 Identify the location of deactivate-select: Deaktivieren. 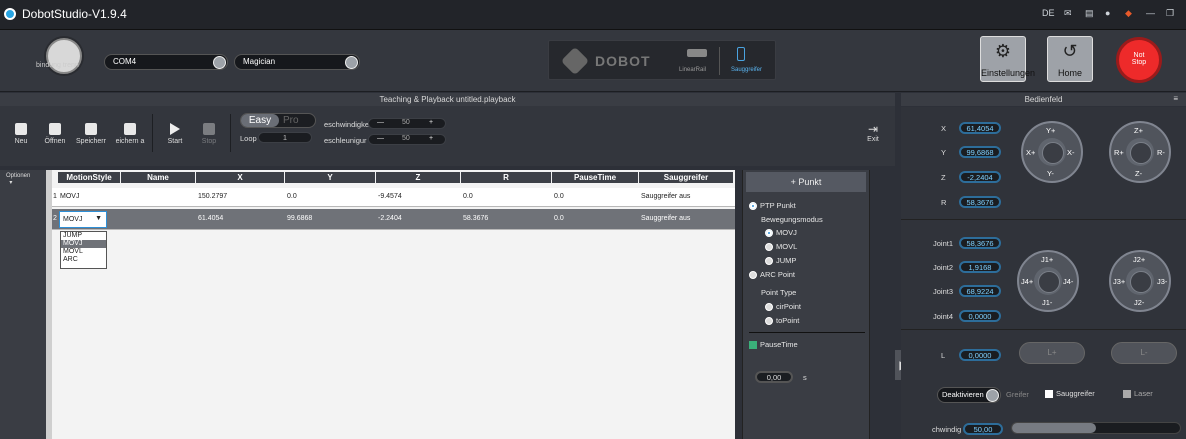
(969, 395).